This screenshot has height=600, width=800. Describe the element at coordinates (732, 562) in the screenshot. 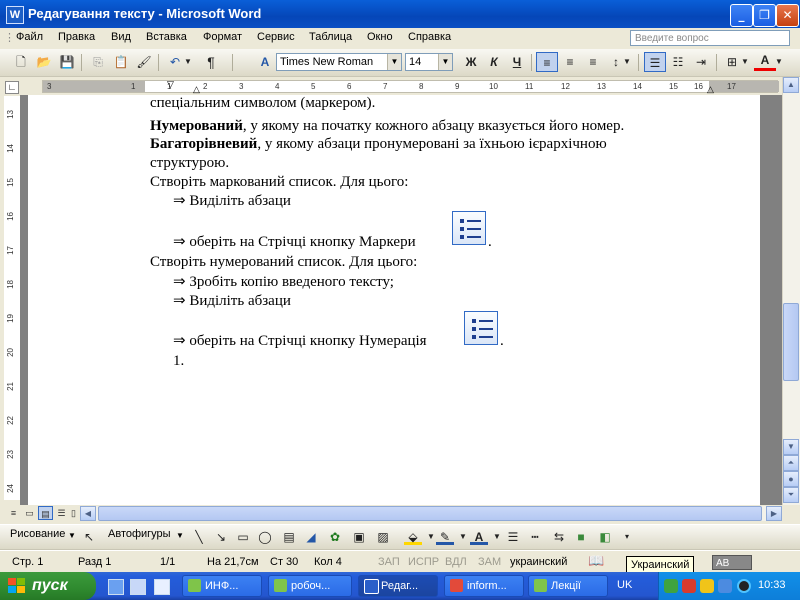

I see `language-bar: AB` at that location.